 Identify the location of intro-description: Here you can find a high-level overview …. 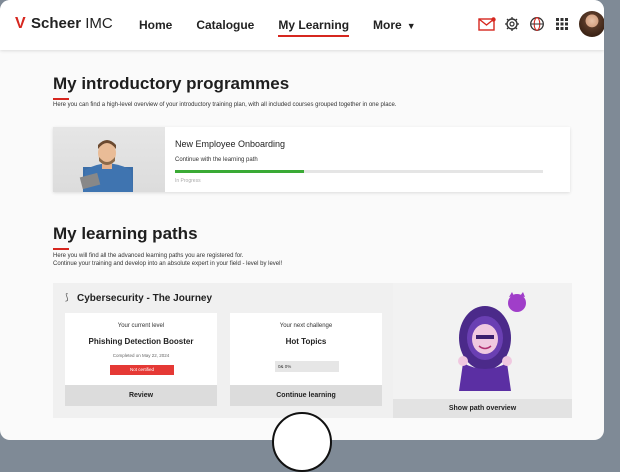
(225, 105).